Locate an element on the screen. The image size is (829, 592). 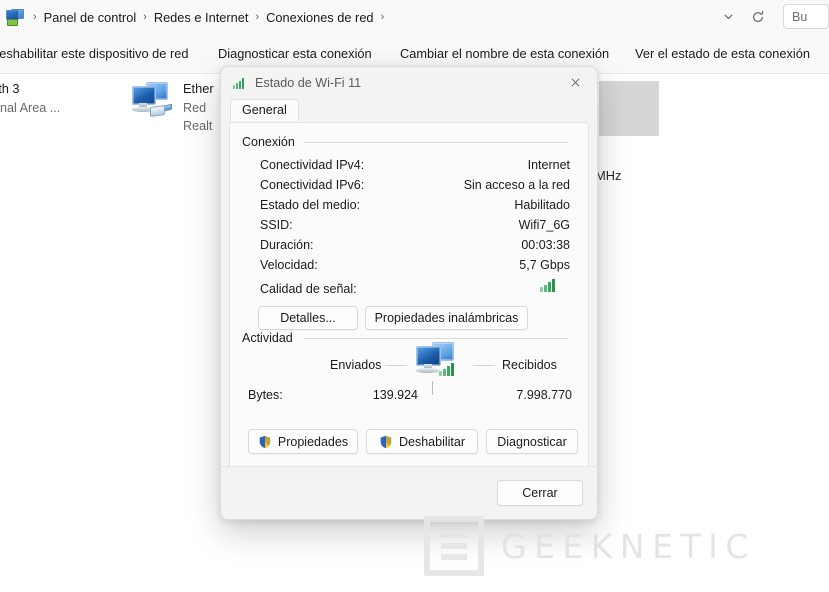
wireless-properties-button-label: Propiedades inalámbricas is located at coordinates (446, 318).